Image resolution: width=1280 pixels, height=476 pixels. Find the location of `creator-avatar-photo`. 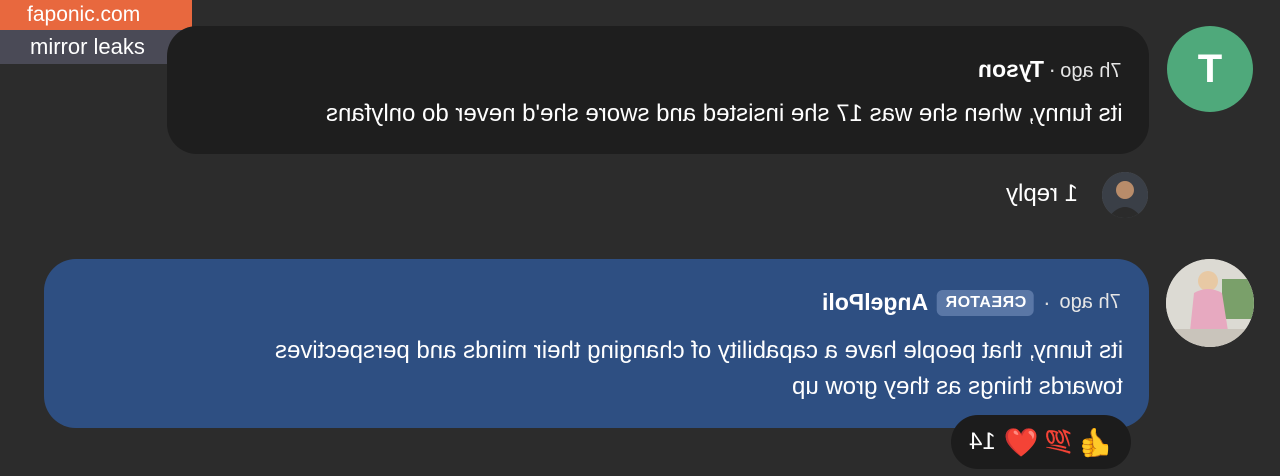

creator-avatar-photo is located at coordinates (1210, 303).